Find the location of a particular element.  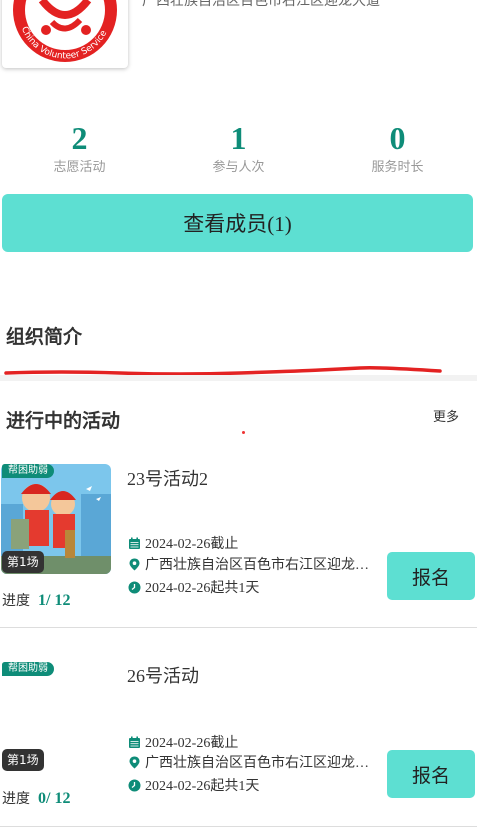

stat-label: 服务时长 is located at coordinates (397, 167).